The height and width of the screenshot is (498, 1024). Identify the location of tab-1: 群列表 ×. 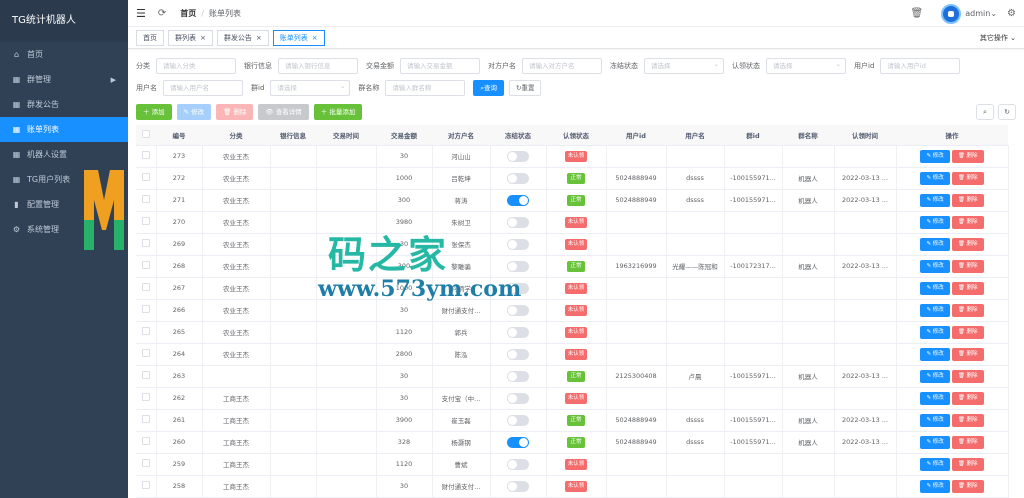
(190, 37).